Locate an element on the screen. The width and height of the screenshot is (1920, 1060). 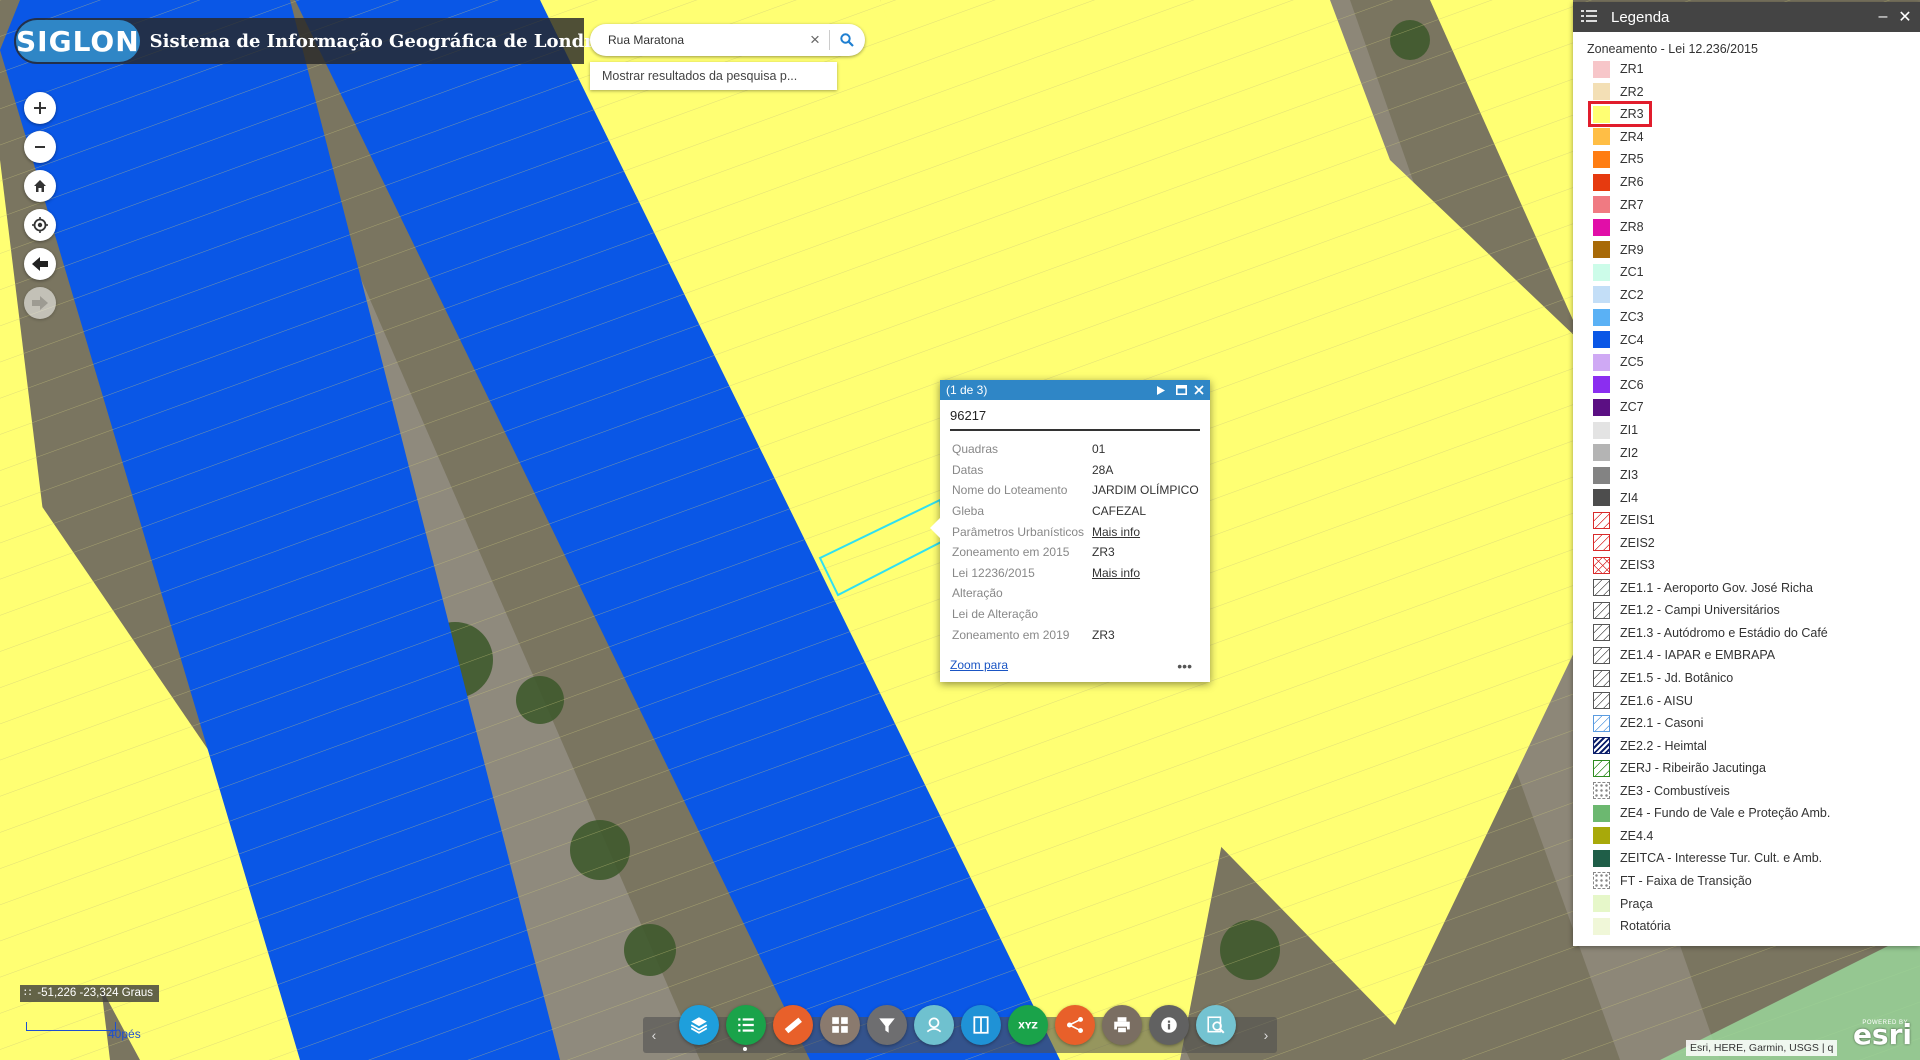
share-tool is located at coordinates (1075, 1025).